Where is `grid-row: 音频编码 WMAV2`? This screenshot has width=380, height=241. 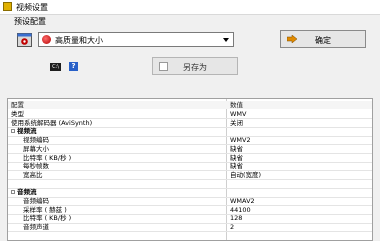
grid-row: 音频编码 WMAV2 is located at coordinates (190, 201).